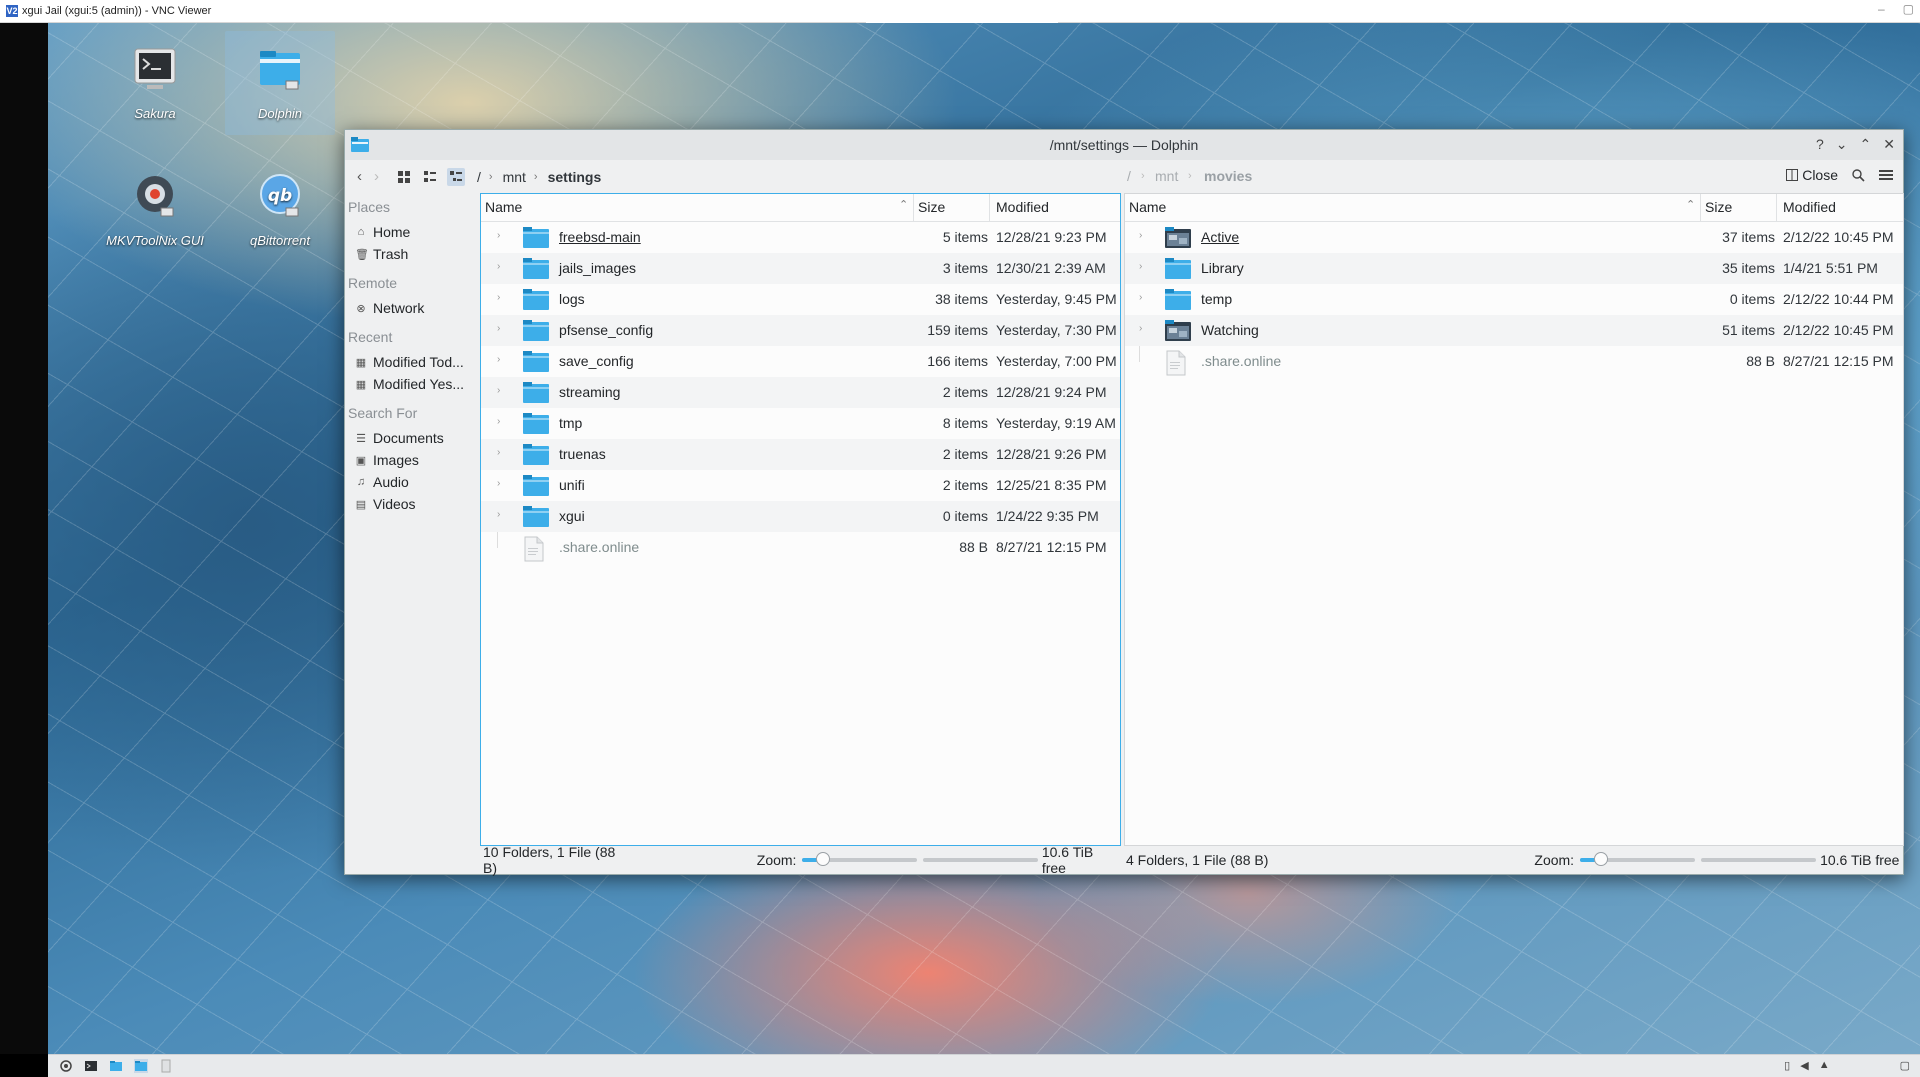 This screenshot has height=1077, width=1920. Describe the element at coordinates (800, 237) in the screenshot. I see `table-row: ›freebsd-main5 items12/28/21 9:23 PM` at that location.